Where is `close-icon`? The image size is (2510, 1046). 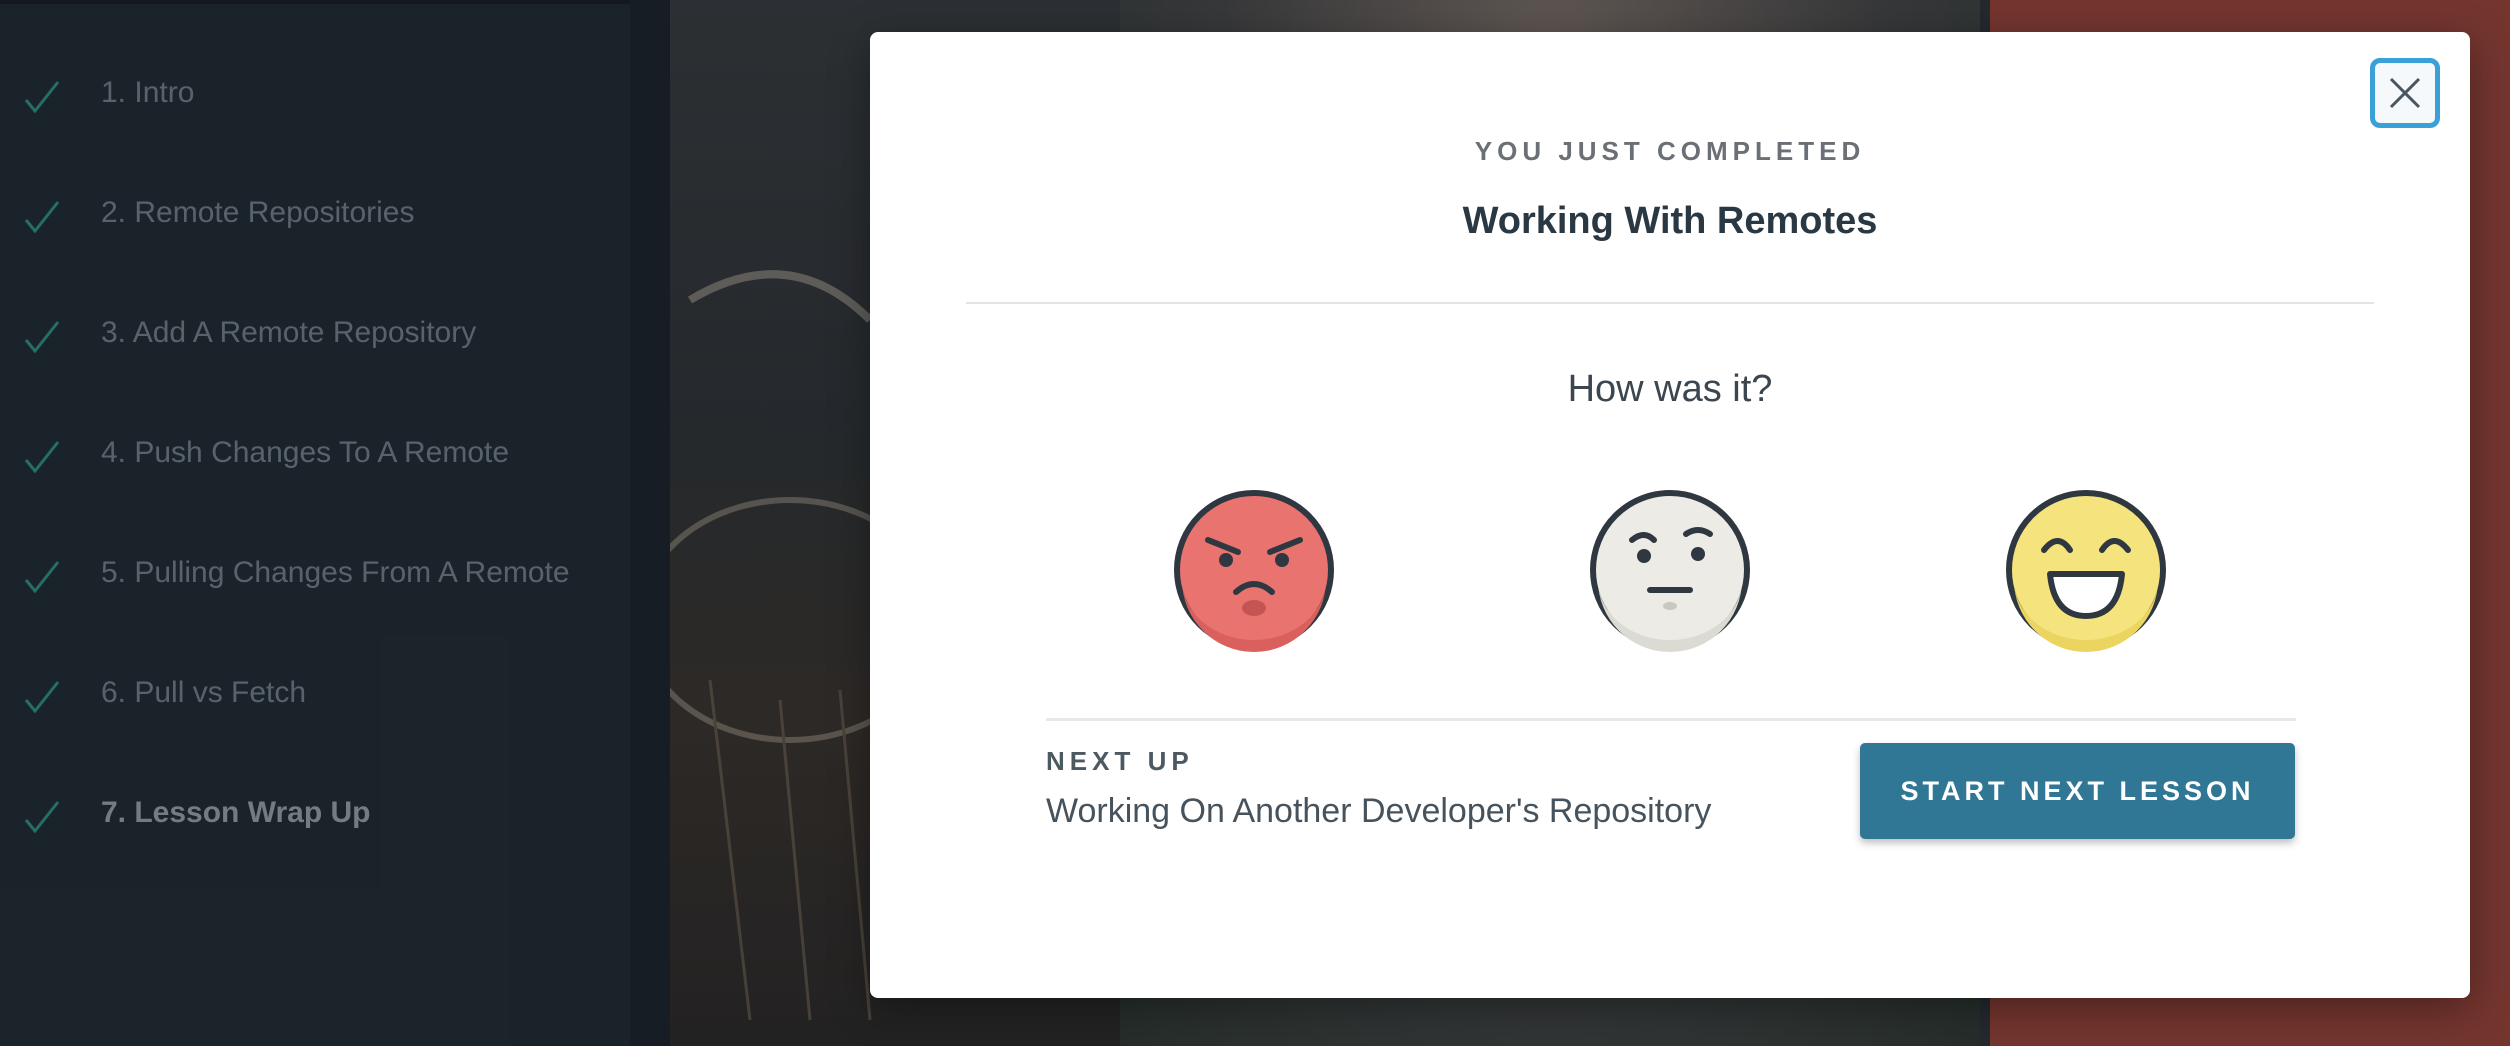
close-icon is located at coordinates (2405, 93).